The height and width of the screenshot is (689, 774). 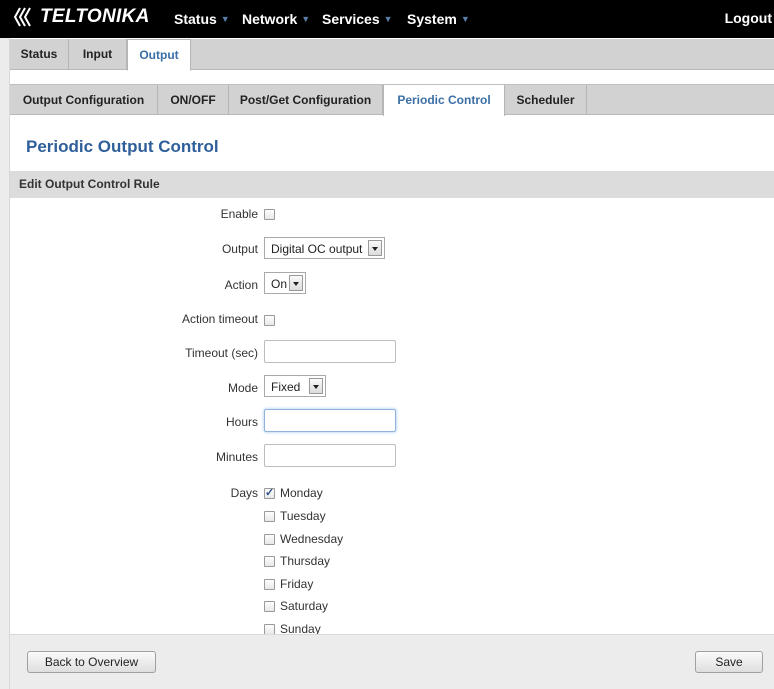 I want to click on form-footer: Back to Overview Save, so click(x=392, y=661).